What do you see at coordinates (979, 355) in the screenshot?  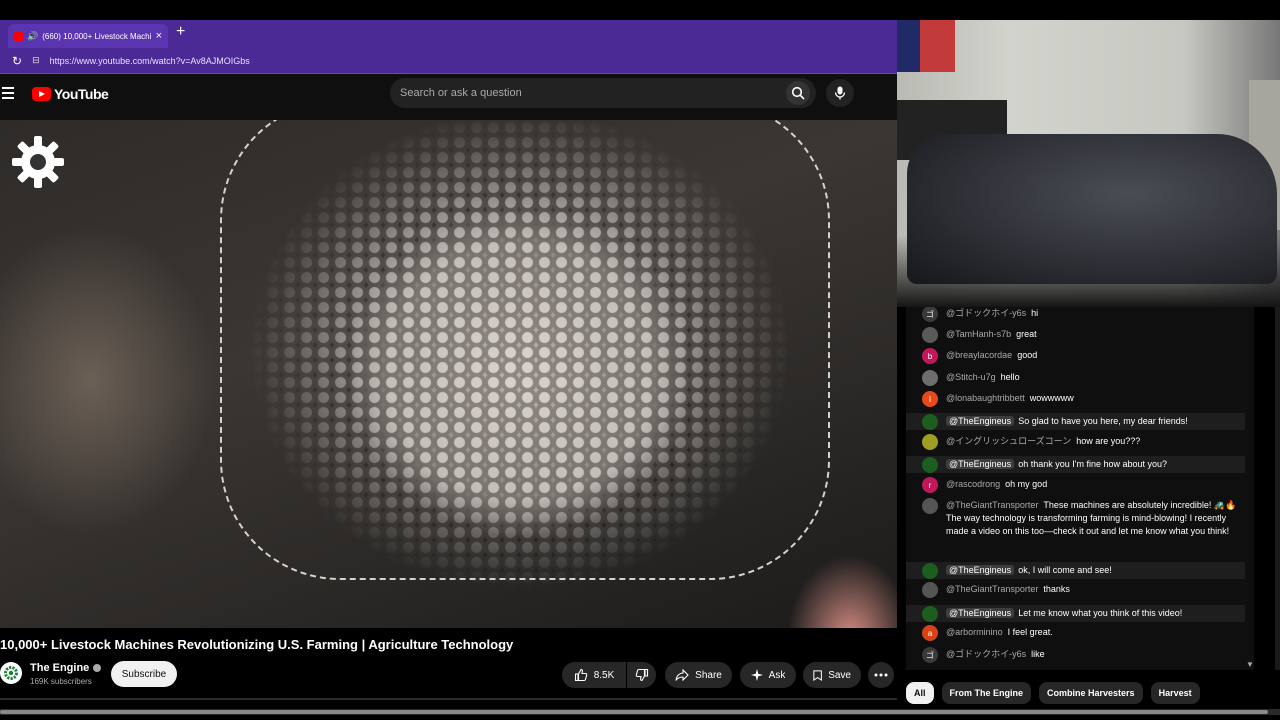 I see `chat-author: @breaylacordae` at bounding box center [979, 355].